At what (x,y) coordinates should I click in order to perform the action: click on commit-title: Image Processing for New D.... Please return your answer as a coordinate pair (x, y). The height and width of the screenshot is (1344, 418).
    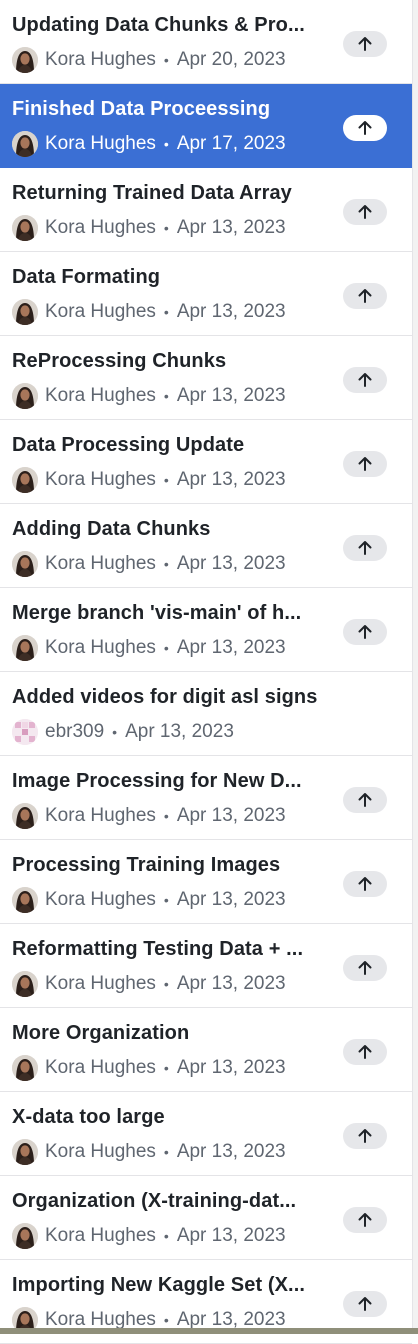
    Looking at the image, I should click on (157, 781).